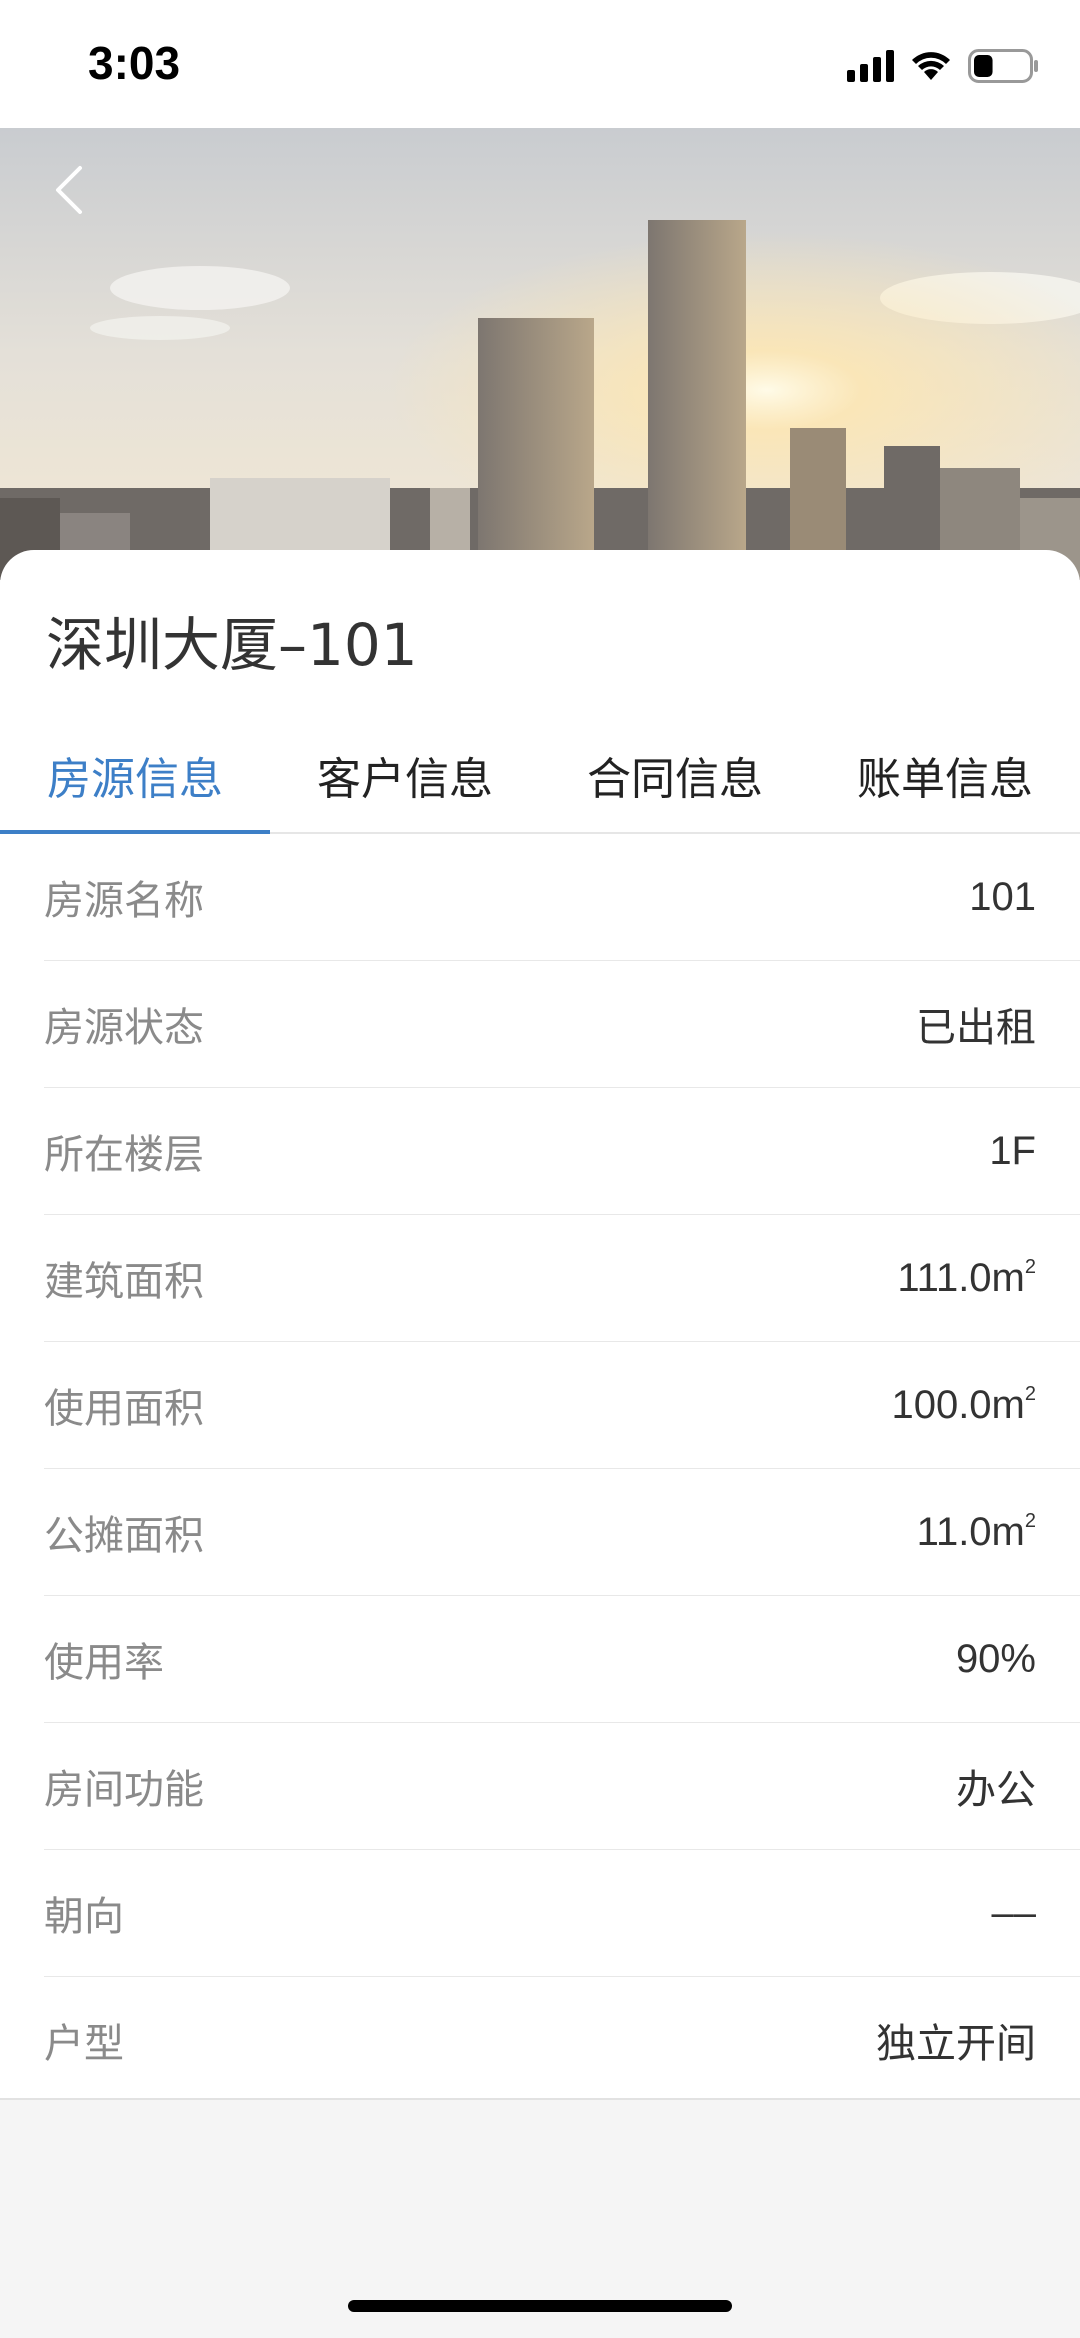  What do you see at coordinates (870, 66) in the screenshot?
I see `signal-icon` at bounding box center [870, 66].